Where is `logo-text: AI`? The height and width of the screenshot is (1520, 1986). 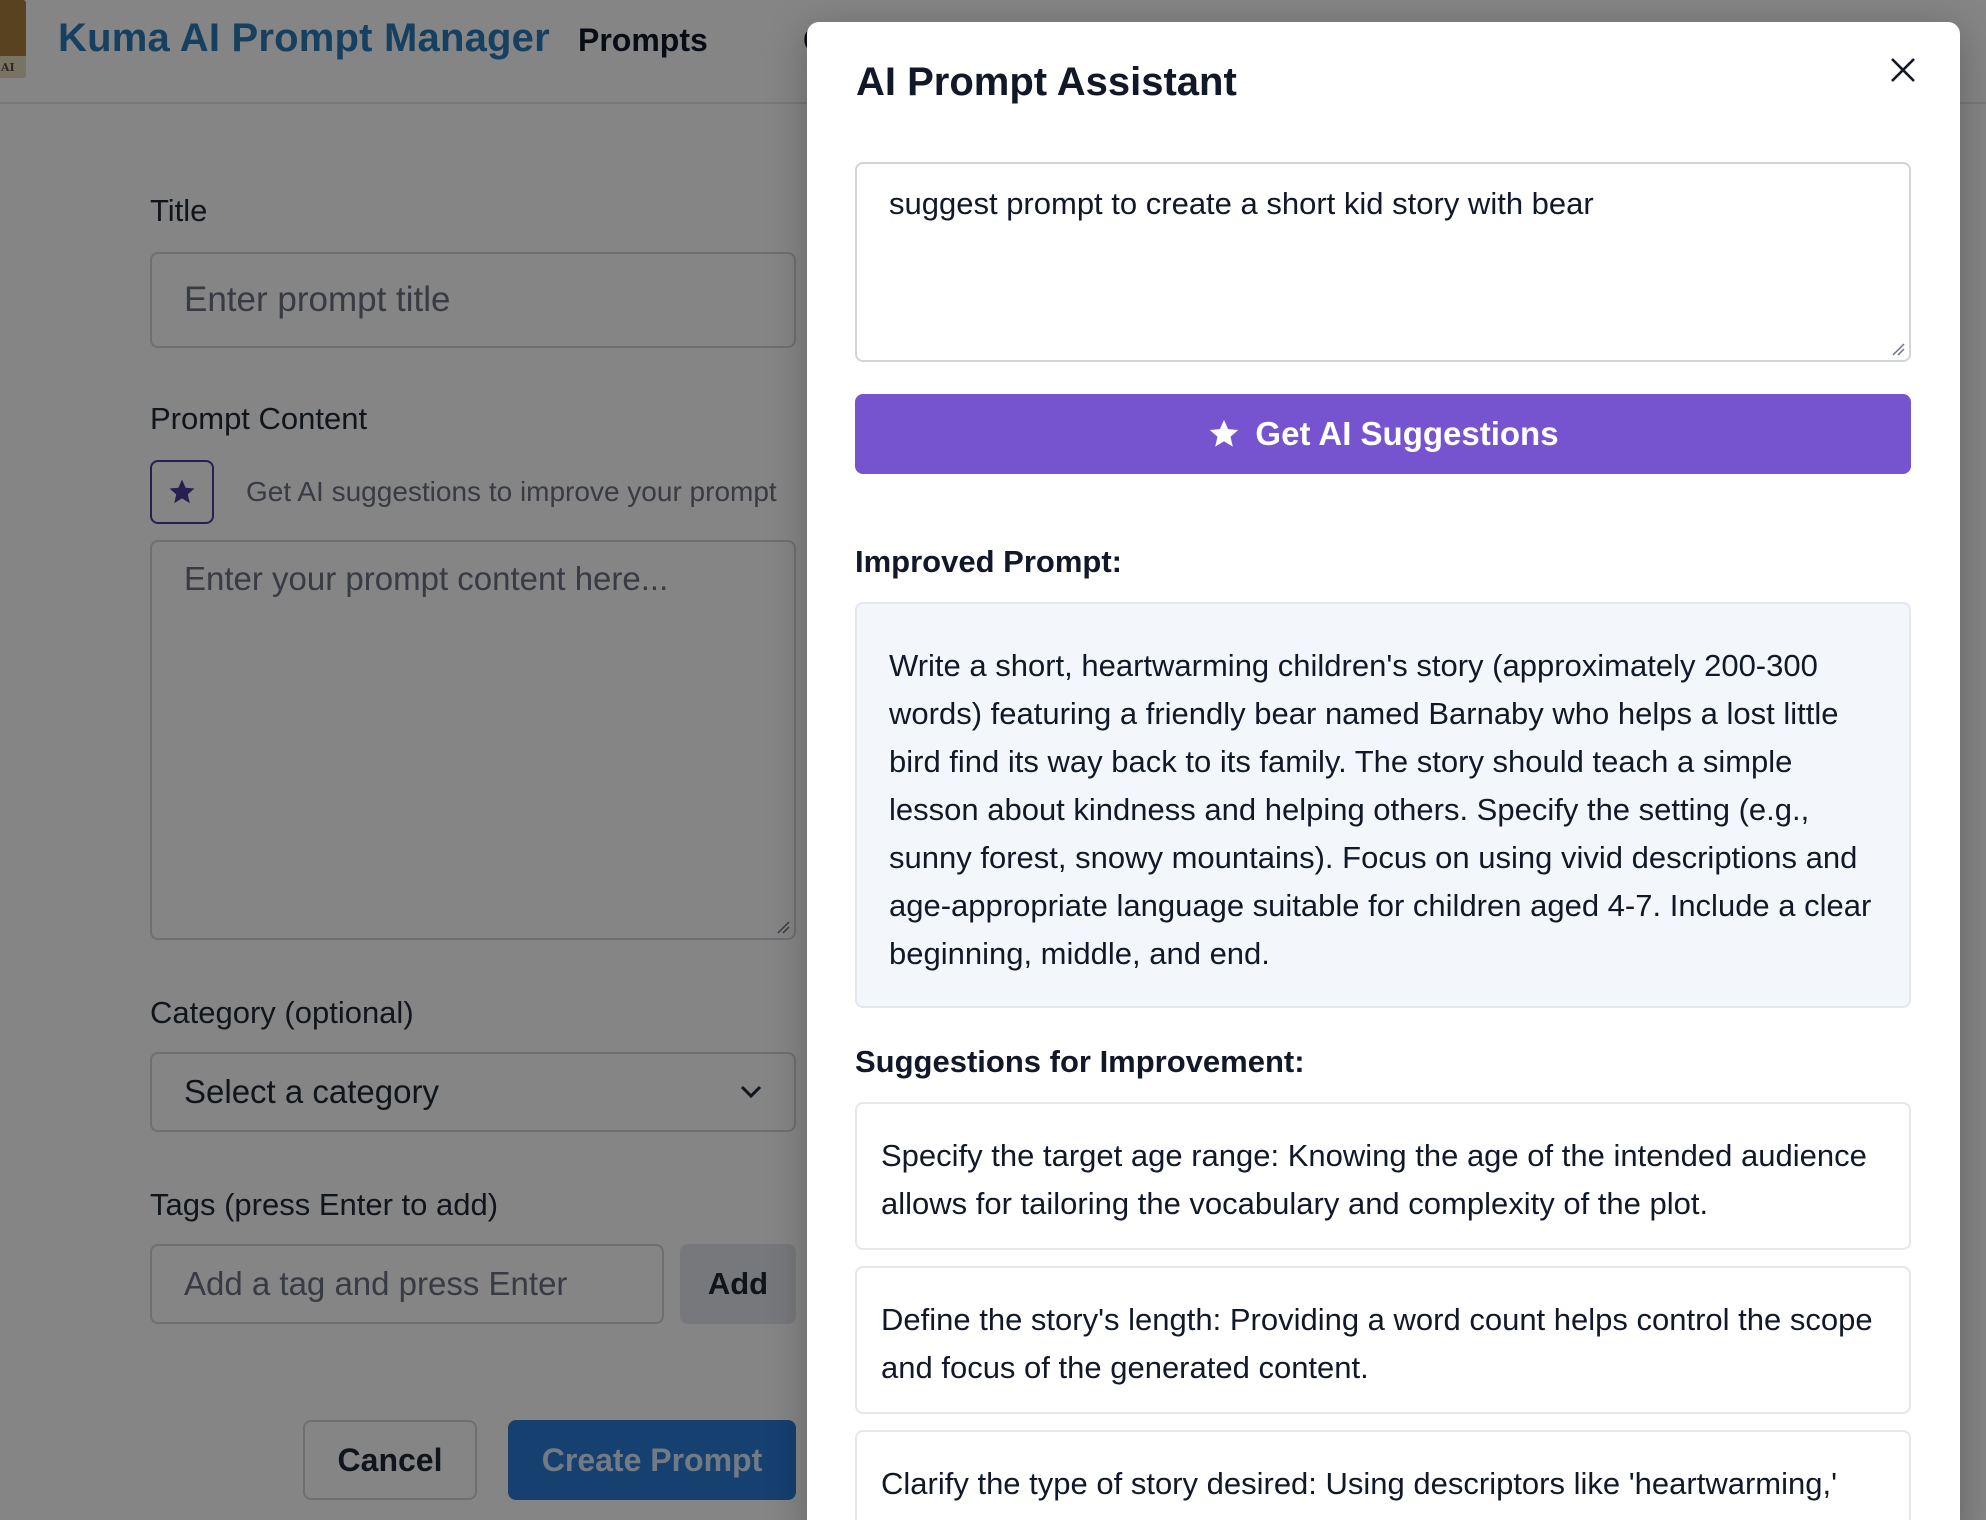 logo-text: AI is located at coordinates (8, 67).